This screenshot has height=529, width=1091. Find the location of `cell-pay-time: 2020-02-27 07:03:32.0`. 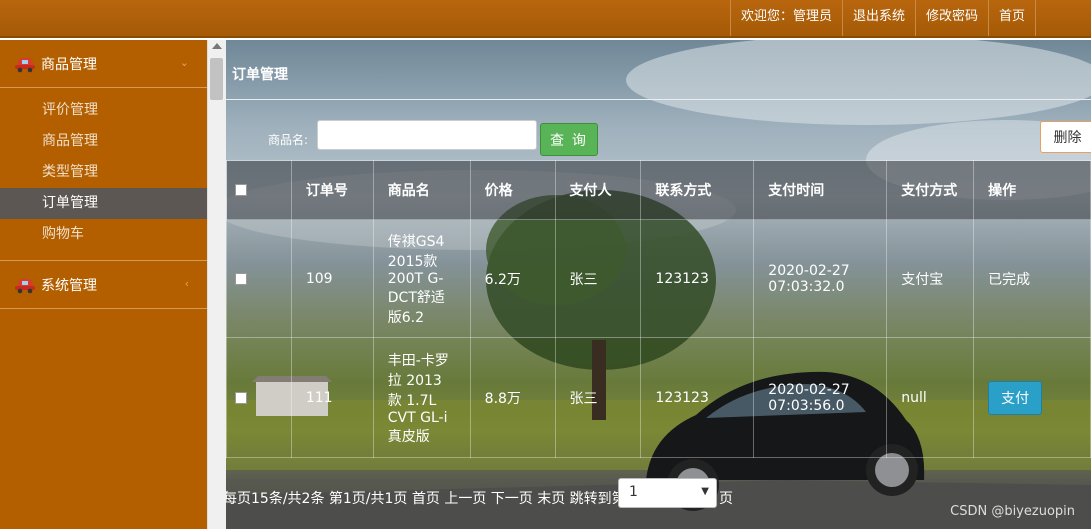

cell-pay-time: 2020-02-27 07:03:32.0 is located at coordinates (820, 278).